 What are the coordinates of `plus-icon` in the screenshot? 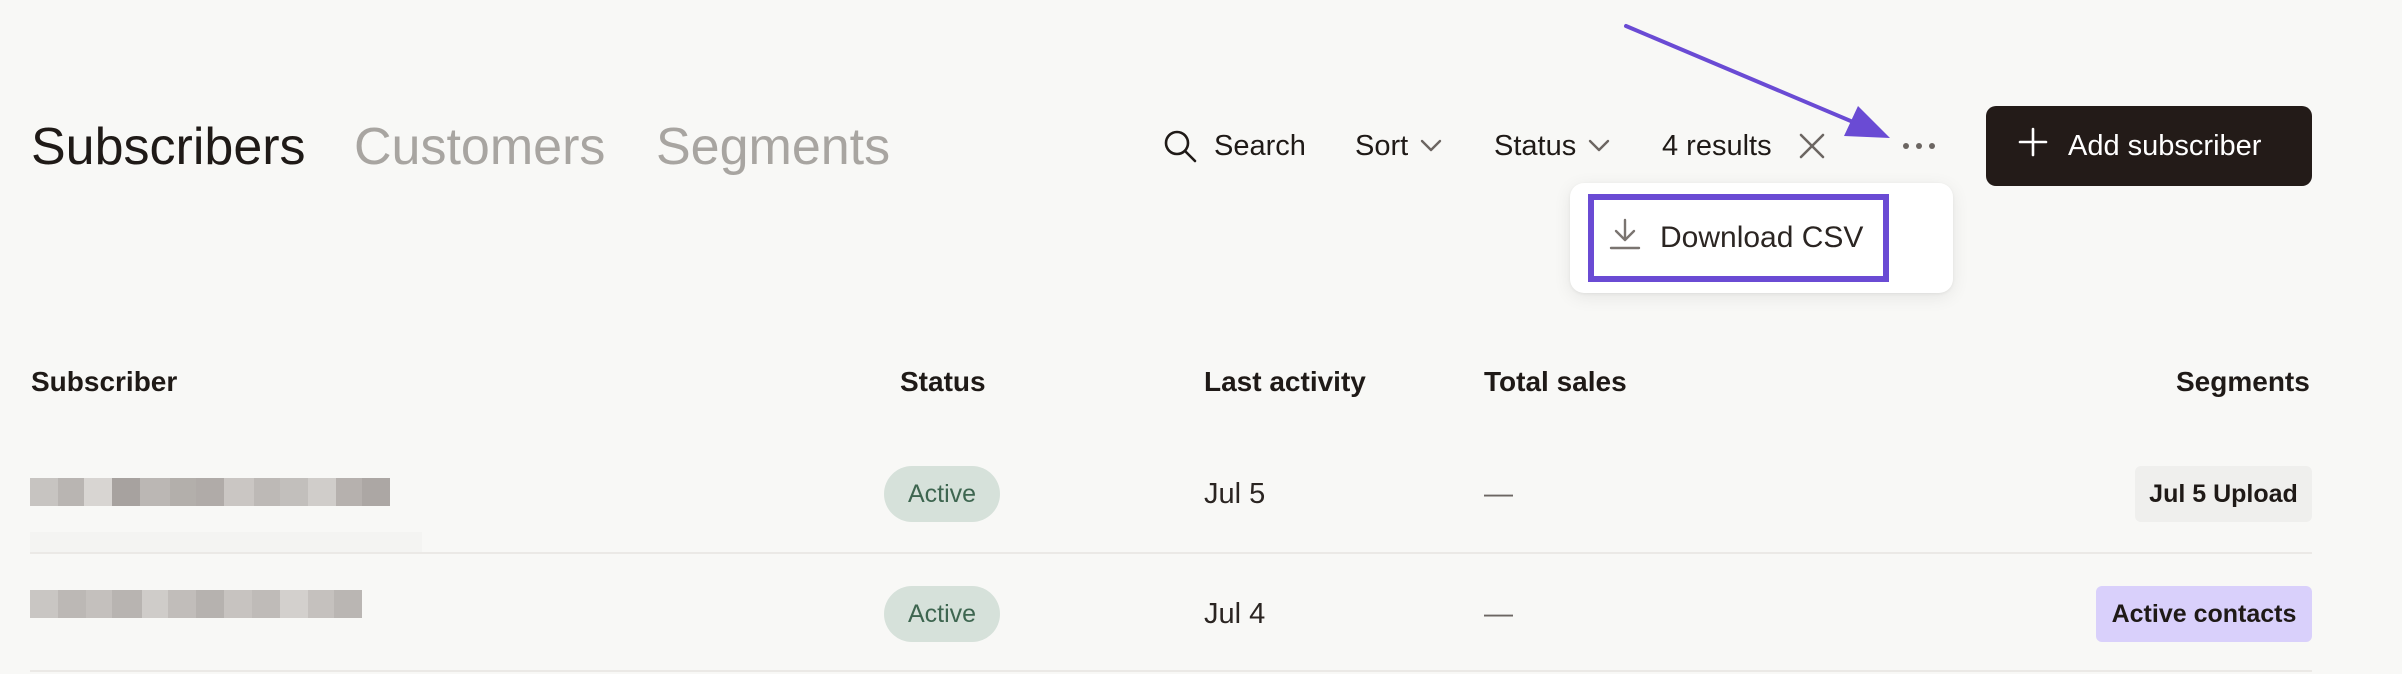 It's located at (2033, 146).